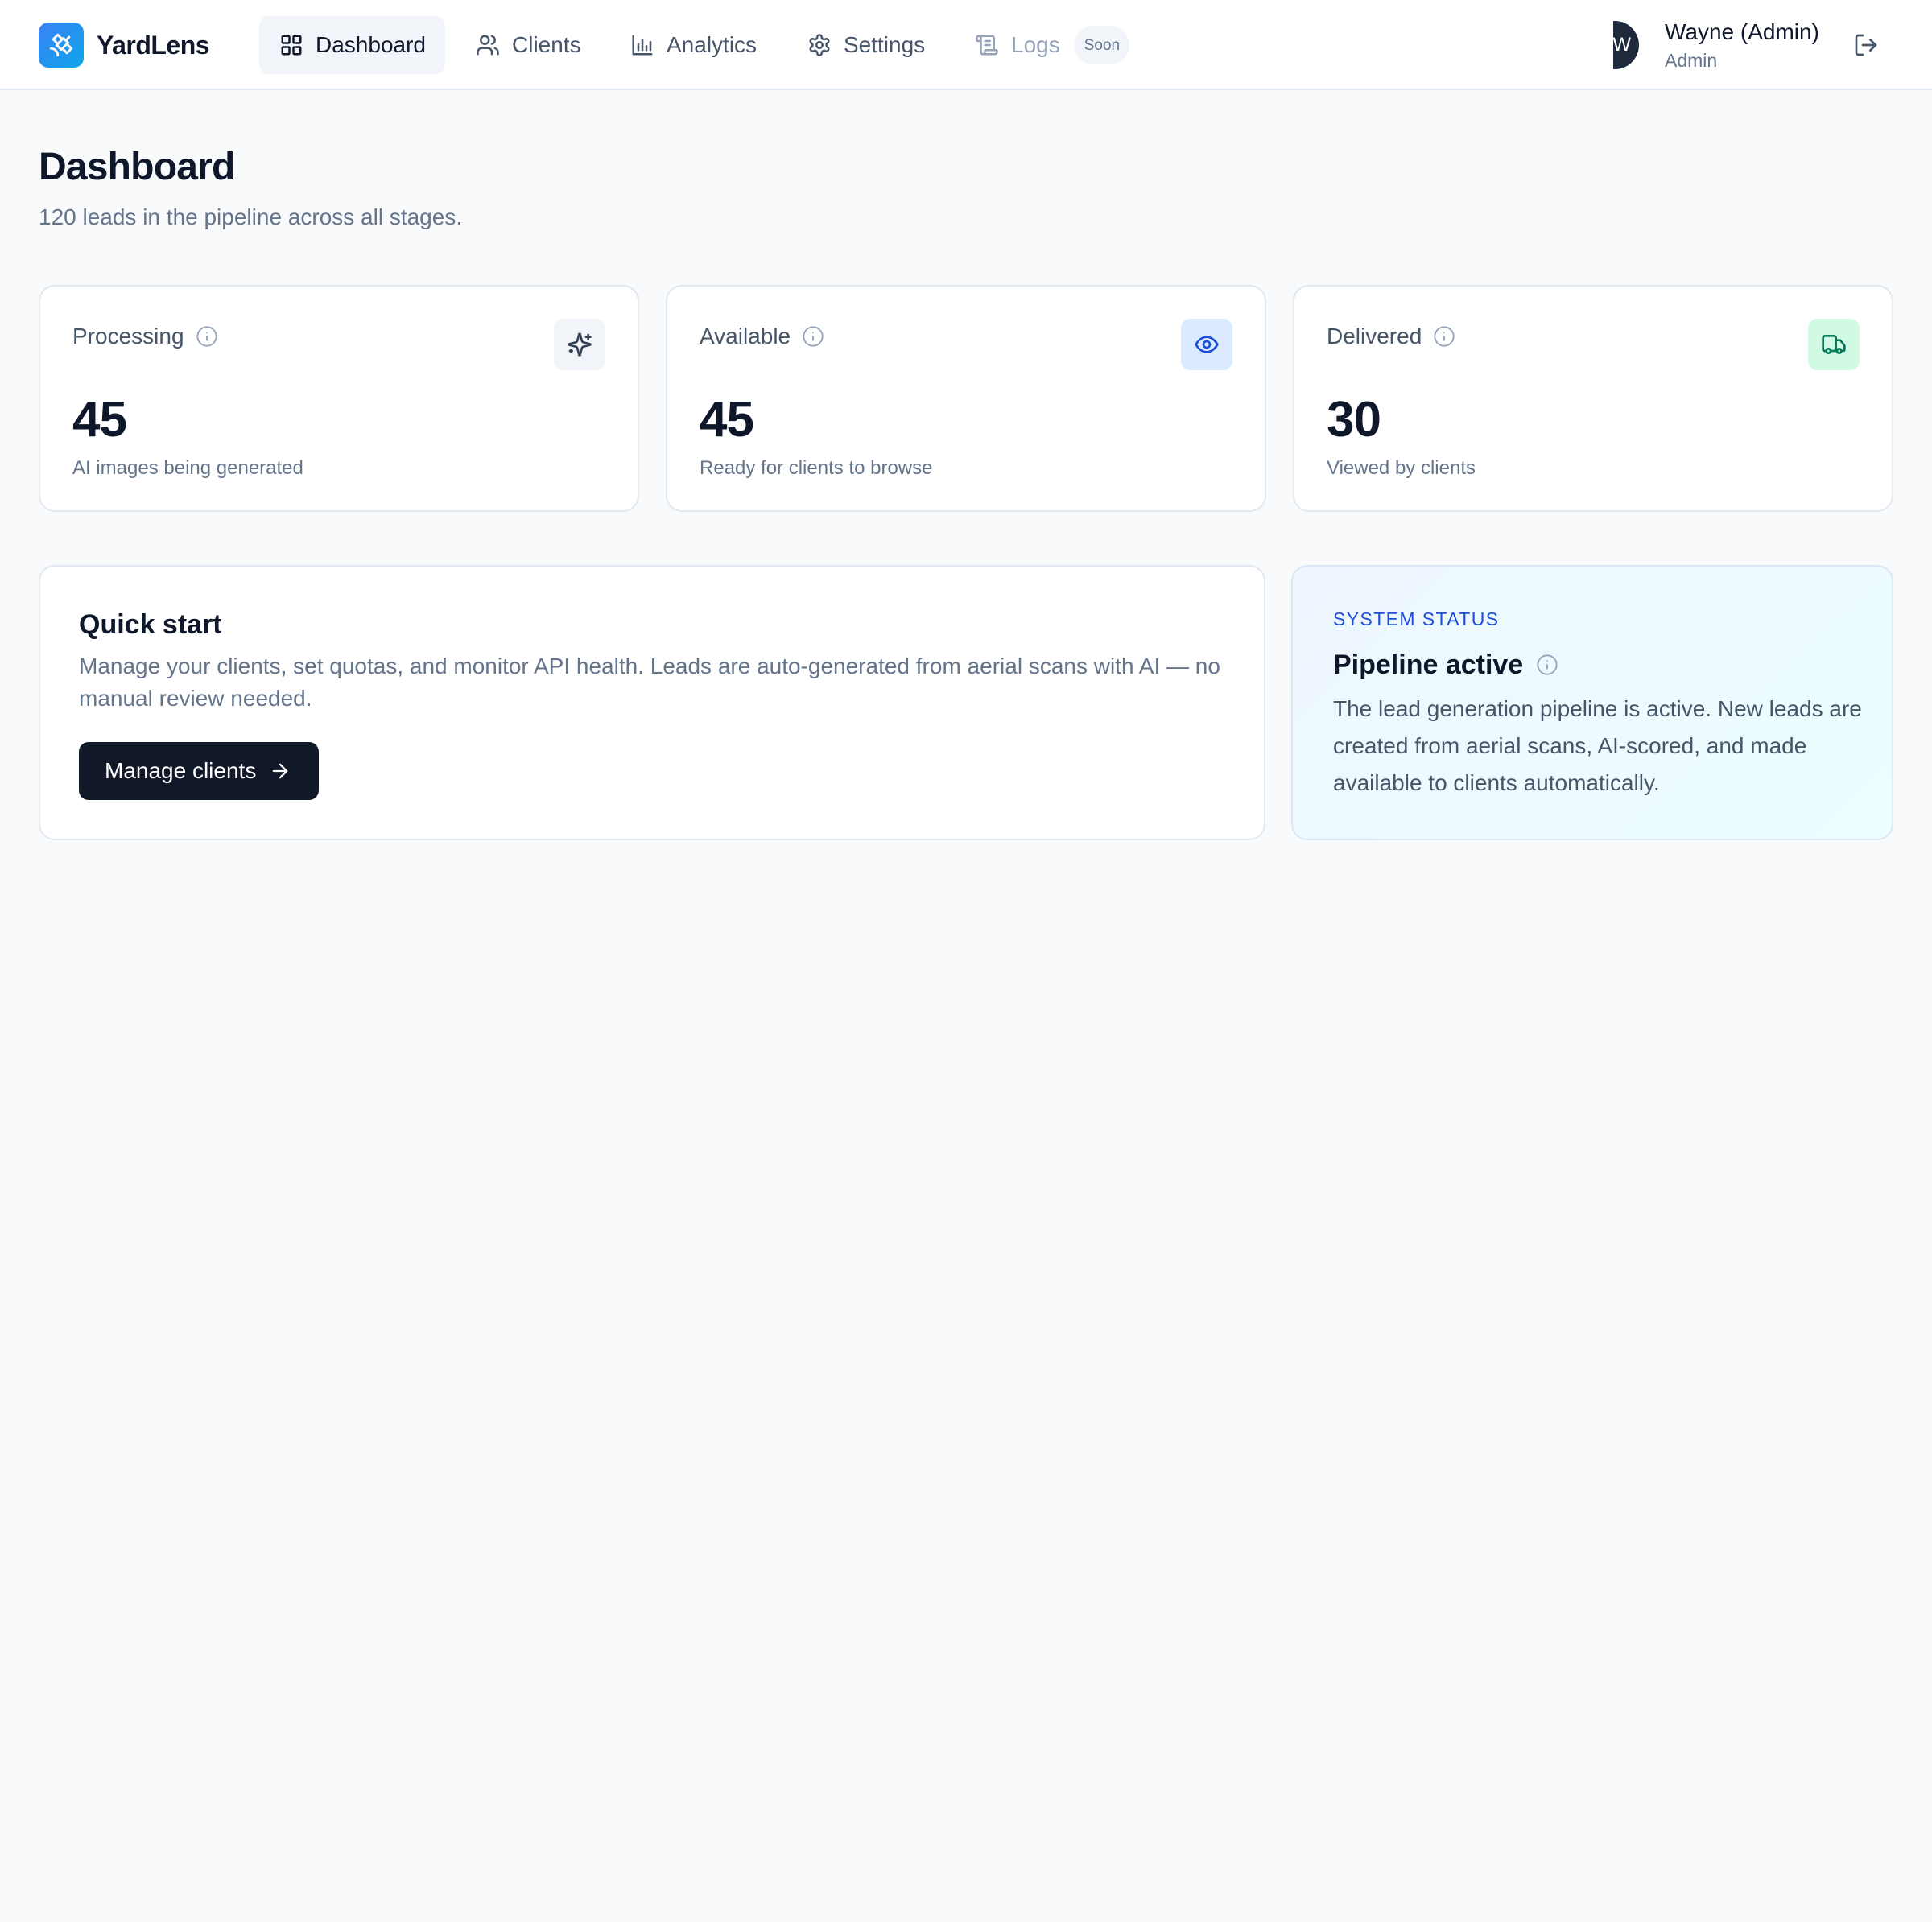 The height and width of the screenshot is (1922, 1932). Describe the element at coordinates (966, 398) in the screenshot. I see `stat-card-available: Available 45 Ready for clients to browse` at that location.